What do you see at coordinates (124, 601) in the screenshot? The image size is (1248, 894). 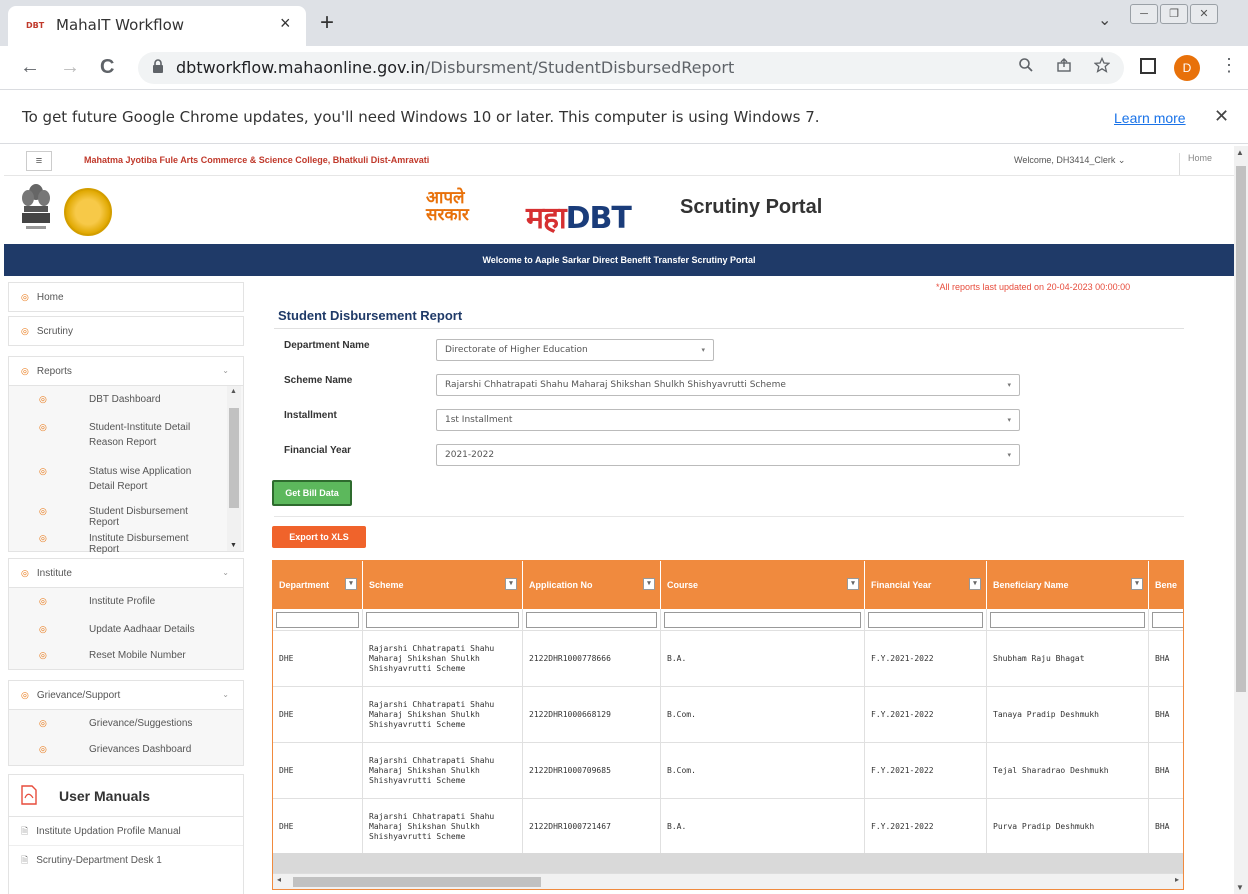 I see `sidebar-item-institute-profile: ◎ Institute Profile` at bounding box center [124, 601].